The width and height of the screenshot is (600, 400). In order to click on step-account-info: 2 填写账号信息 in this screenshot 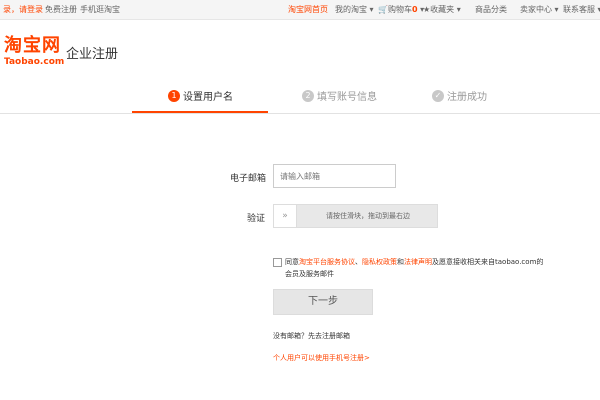, I will do `click(339, 98)`.